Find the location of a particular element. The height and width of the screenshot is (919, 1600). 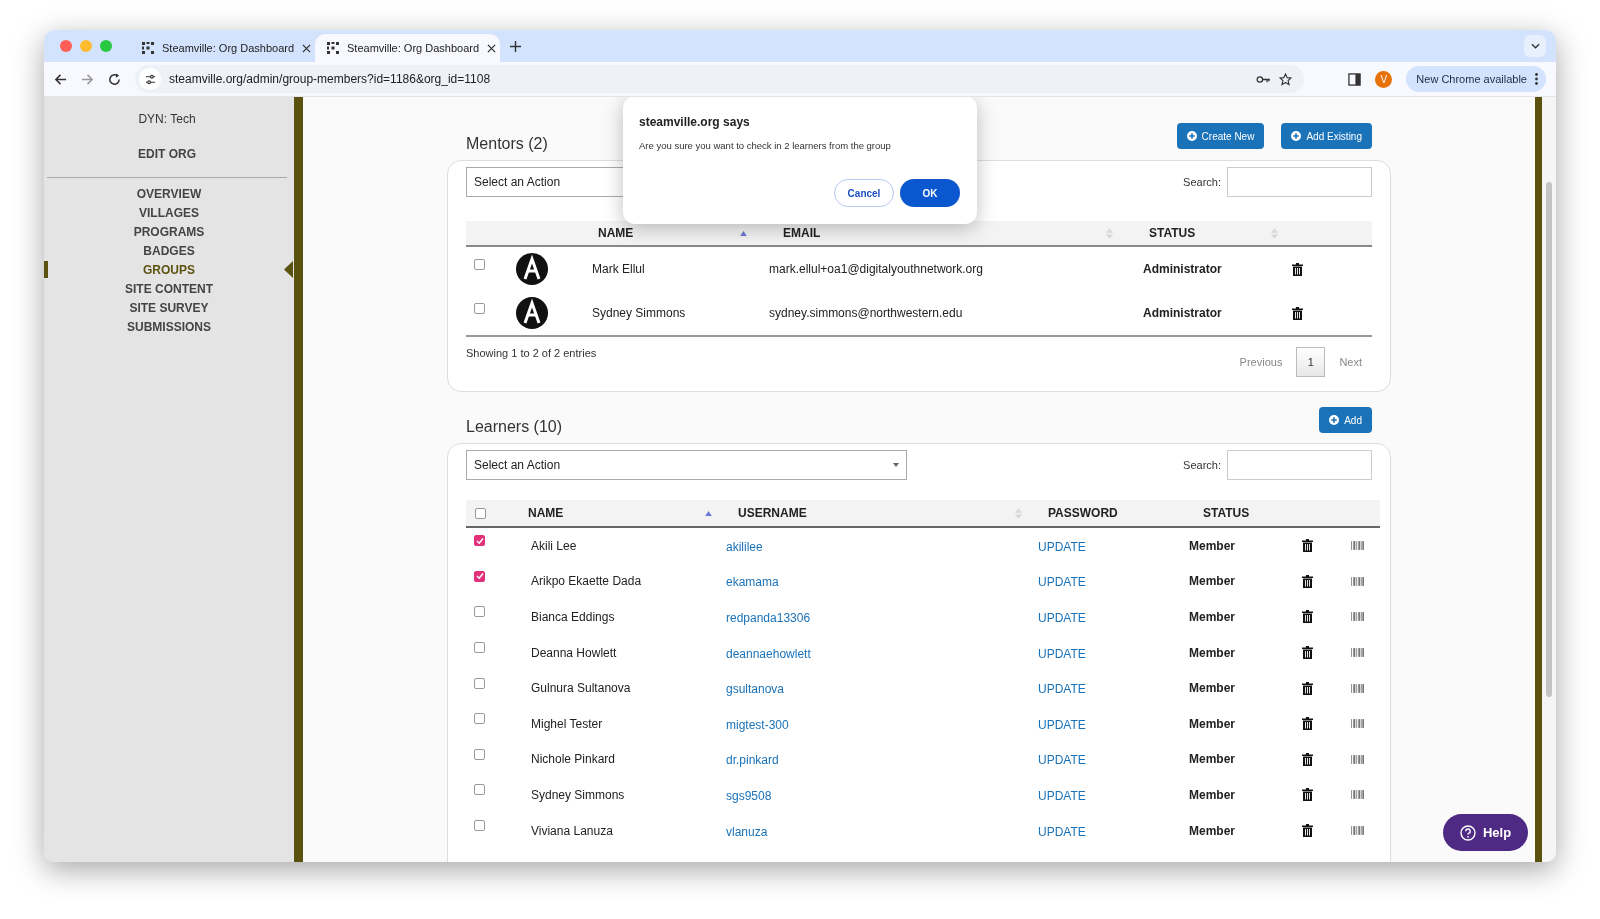

sidebar-item: SITE CONTENT is located at coordinates (169, 288).